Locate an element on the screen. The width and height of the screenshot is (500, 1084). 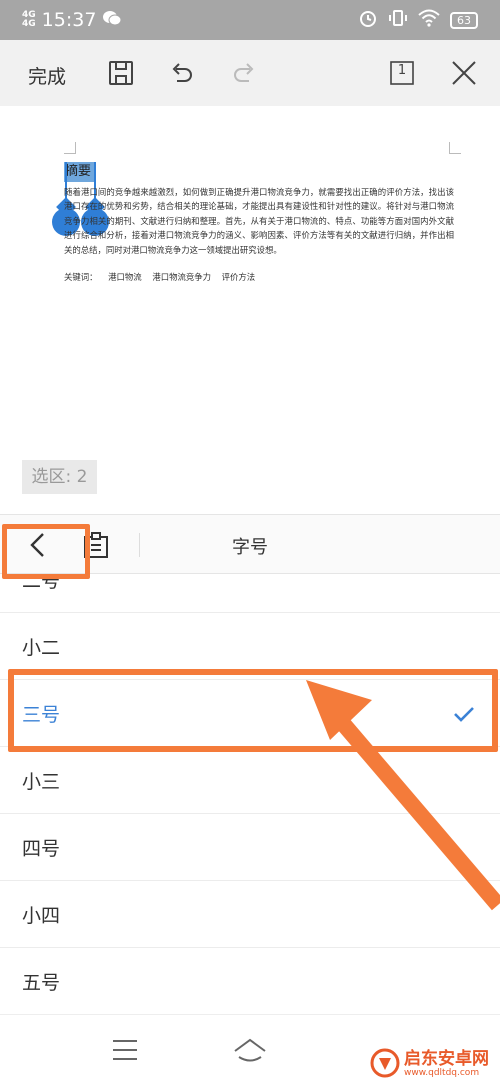
menu-icon is located at coordinates (125, 1050).